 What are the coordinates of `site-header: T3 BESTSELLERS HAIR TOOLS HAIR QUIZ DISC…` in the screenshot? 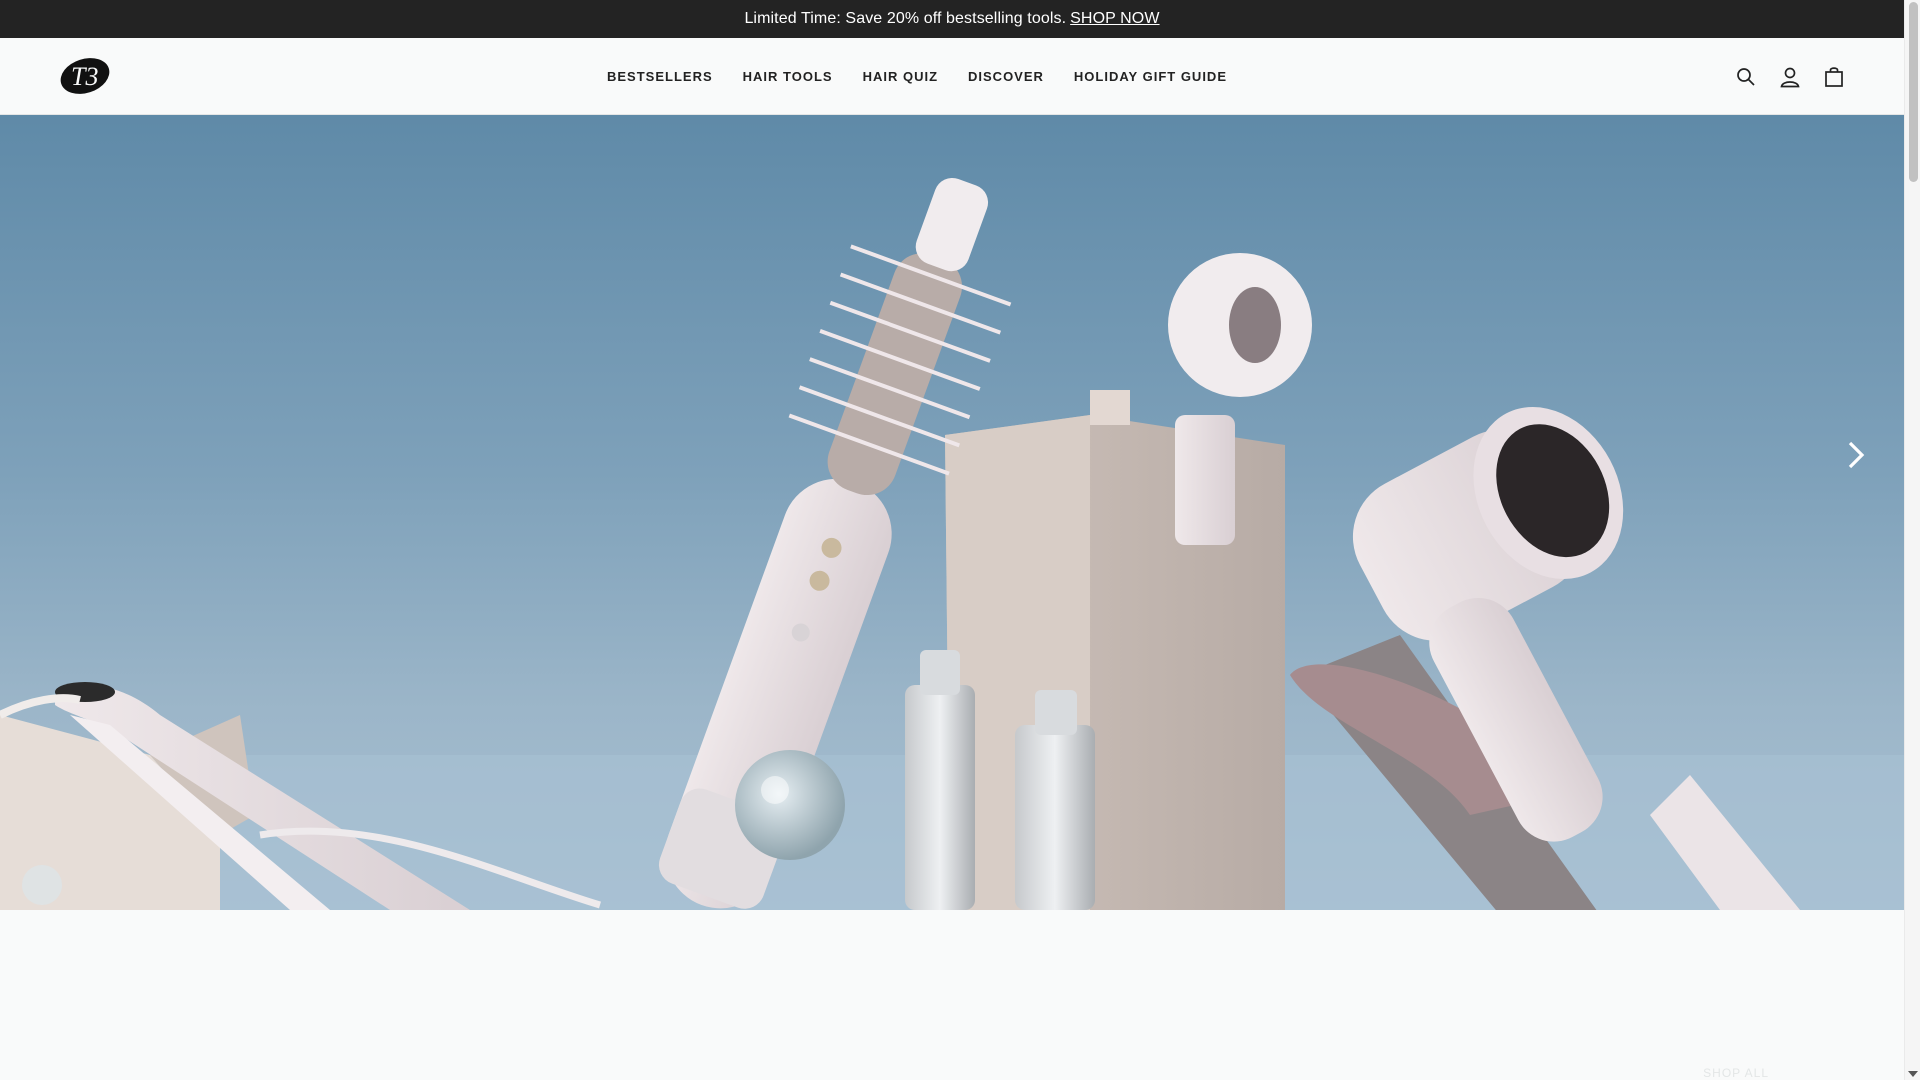 It's located at (952, 76).